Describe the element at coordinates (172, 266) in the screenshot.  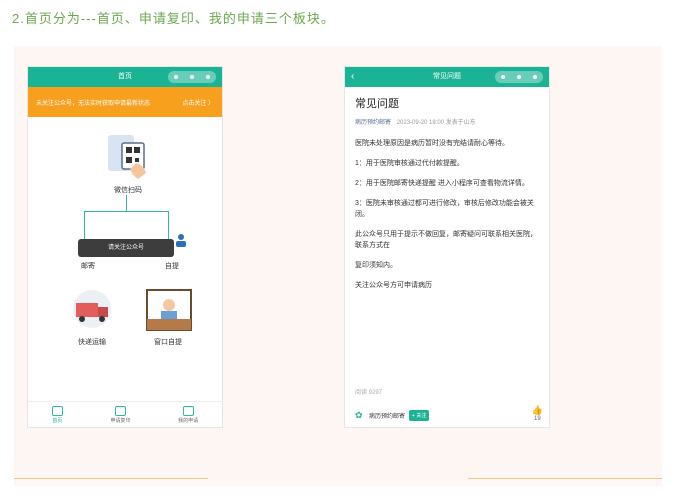
I see `self-pickup-label: 自提` at that location.